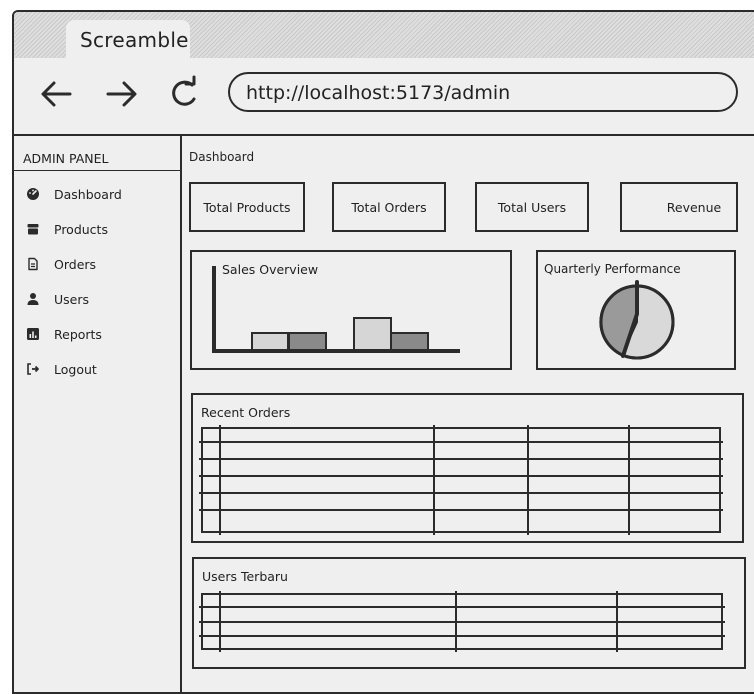 This screenshot has height=694, width=754. Describe the element at coordinates (97, 300) in the screenshot. I see `sidebar-item-users: Users` at that location.